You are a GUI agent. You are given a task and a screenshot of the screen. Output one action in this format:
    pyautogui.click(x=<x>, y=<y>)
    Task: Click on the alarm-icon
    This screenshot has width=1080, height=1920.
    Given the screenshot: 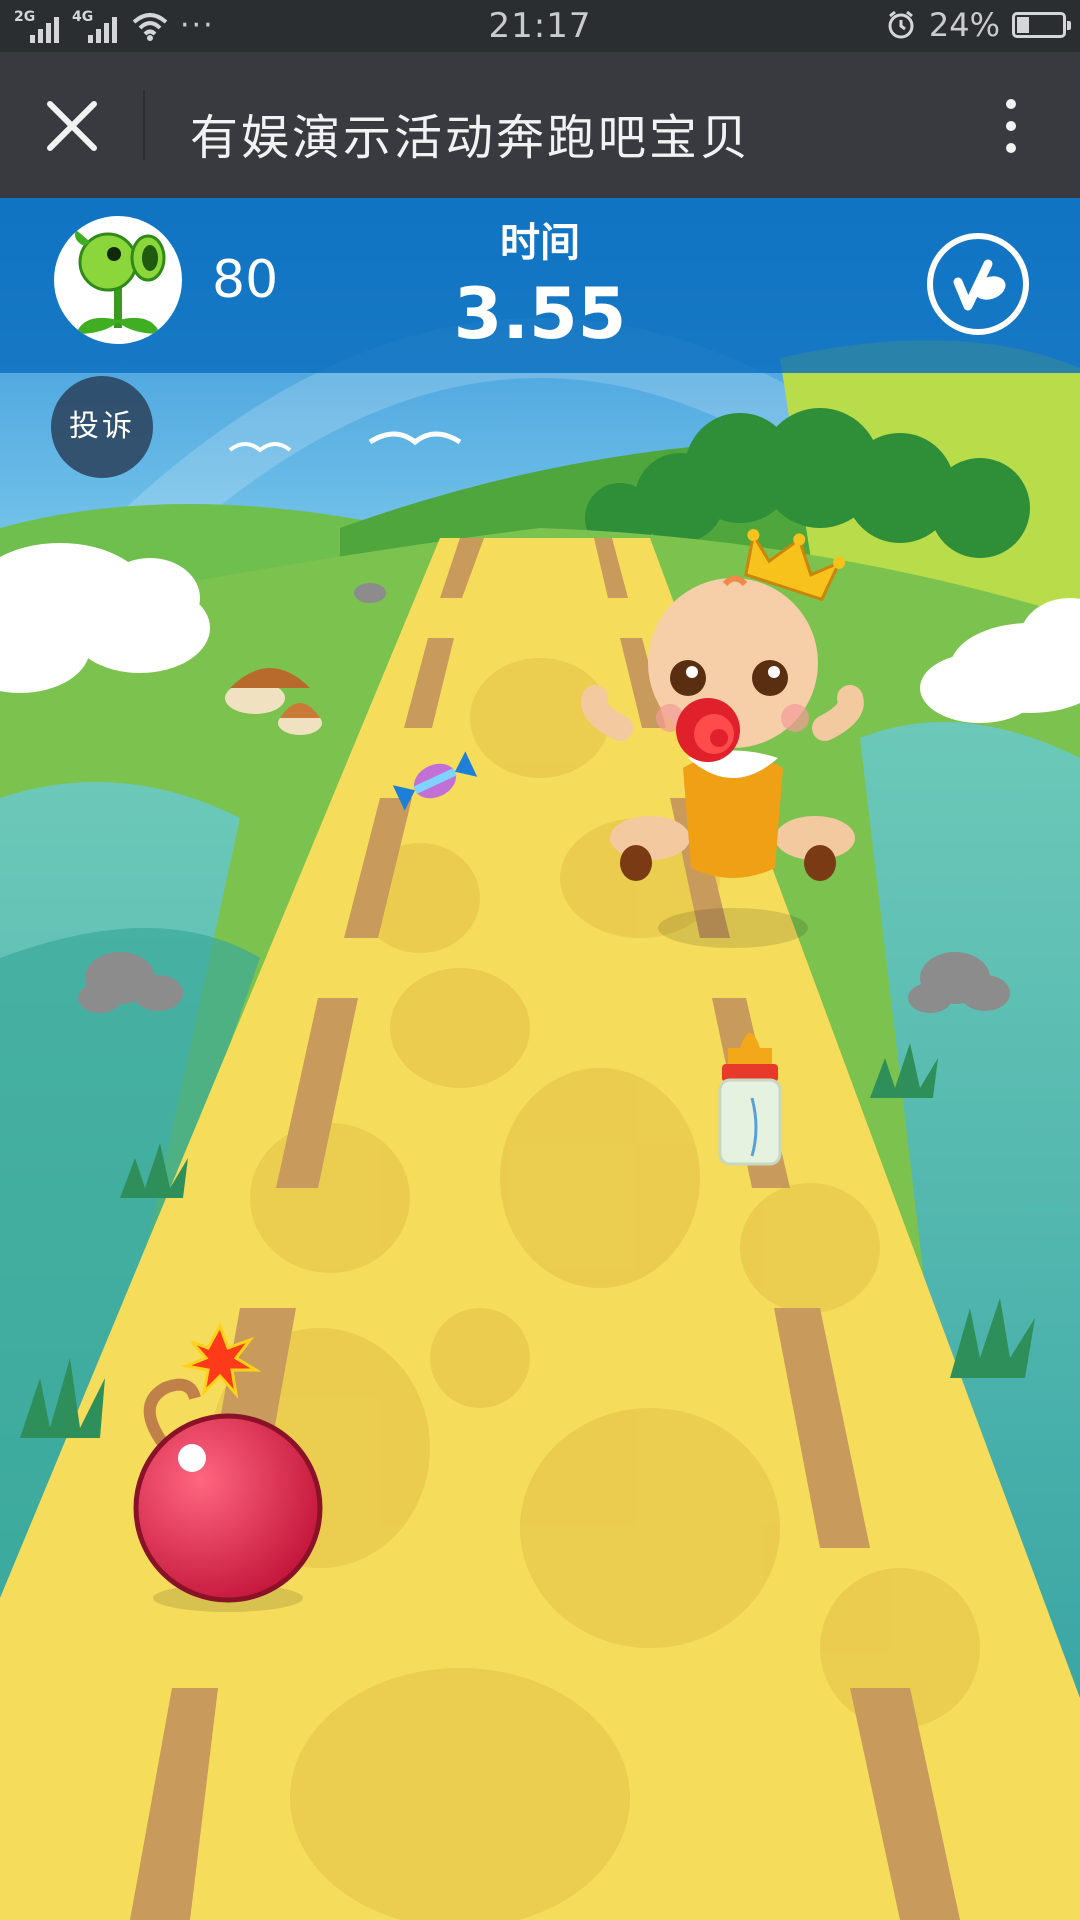 What is the action you would take?
    pyautogui.click(x=901, y=24)
    